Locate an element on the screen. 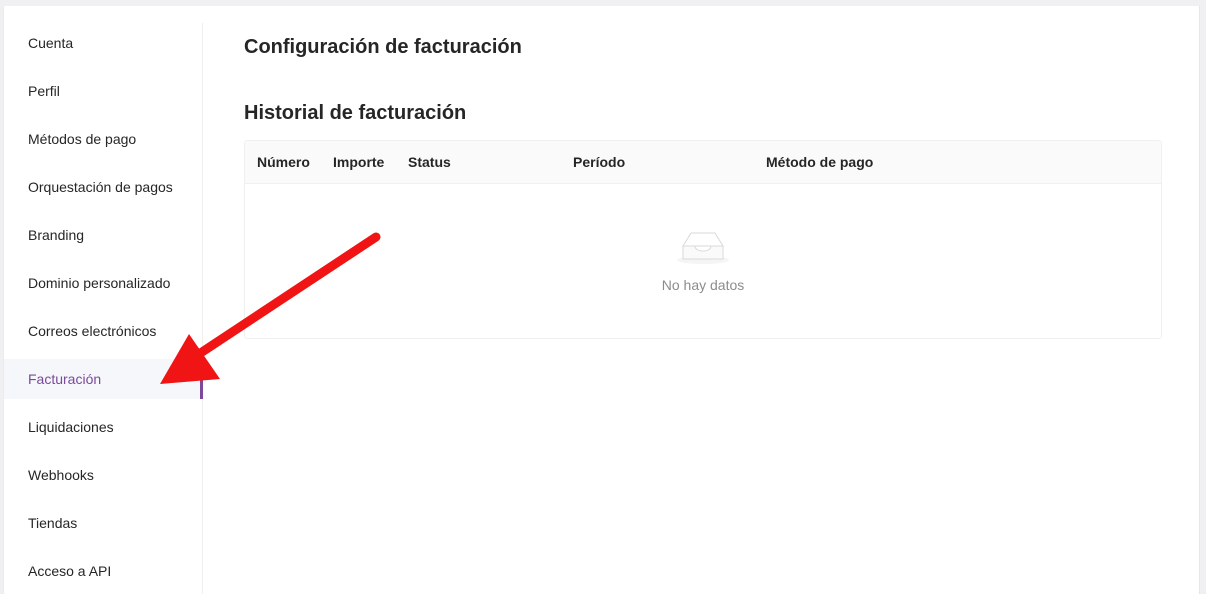 Image resolution: width=1206 pixels, height=594 pixels. sidebar-item-label: Branding is located at coordinates (56, 235).